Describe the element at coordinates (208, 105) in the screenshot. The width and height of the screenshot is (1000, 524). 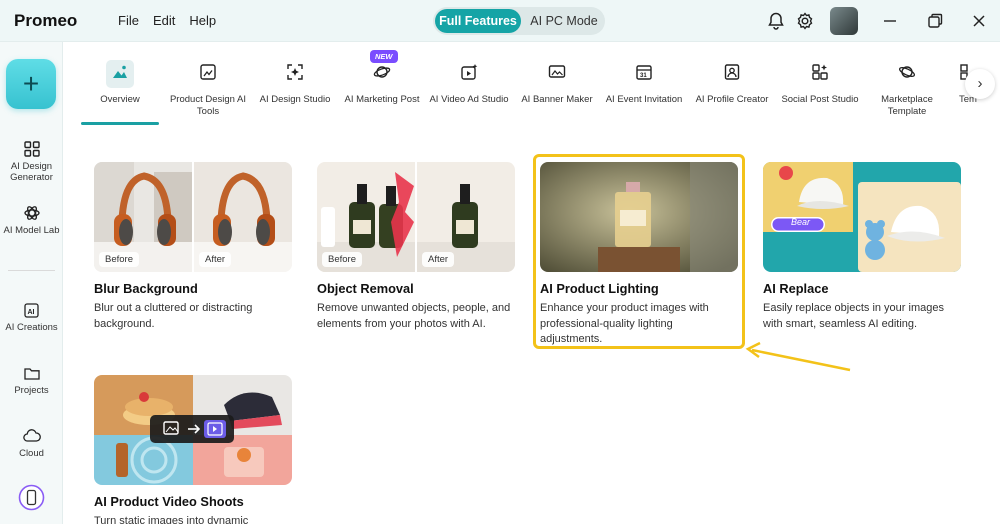
I see `tab-label: Product Design AI Tools` at that location.